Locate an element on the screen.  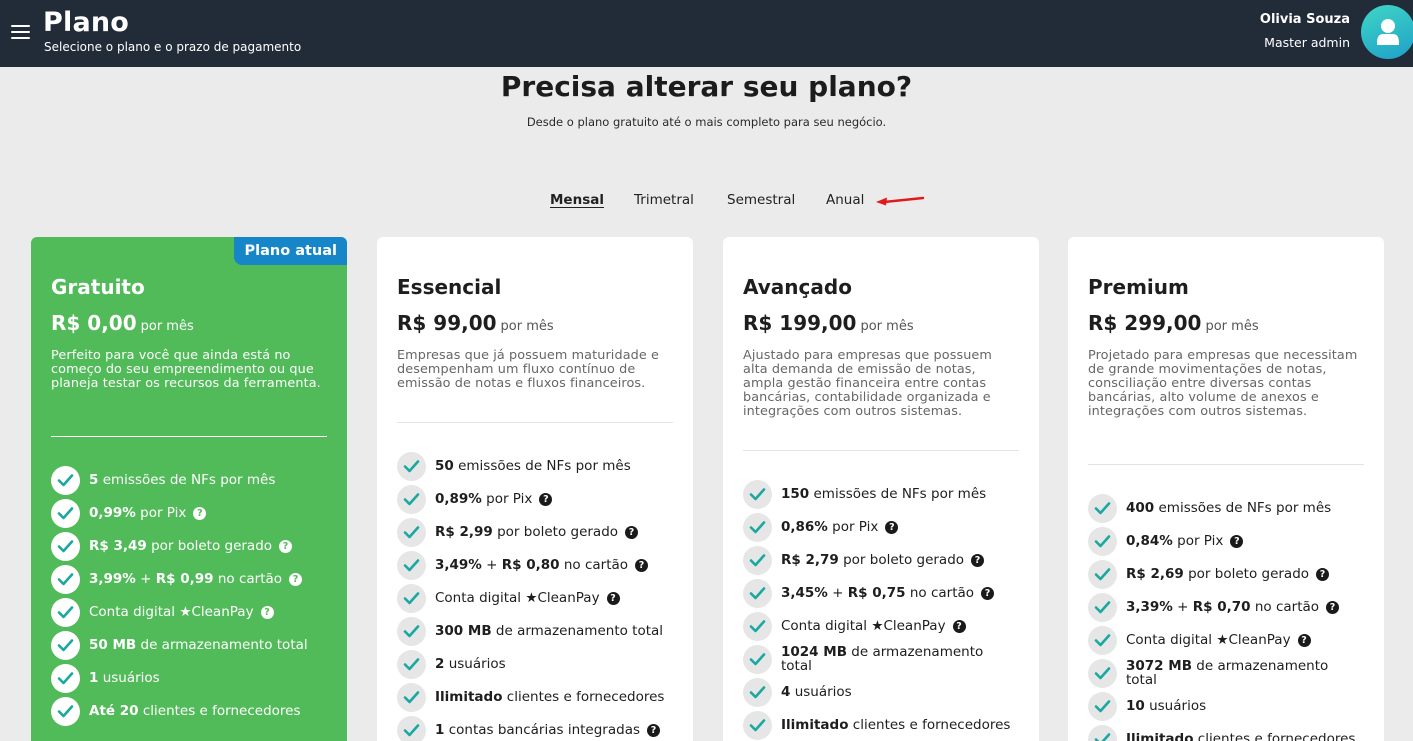
feature-text: Ilimitado clientes e fornecedores is located at coordinates (1240, 736).